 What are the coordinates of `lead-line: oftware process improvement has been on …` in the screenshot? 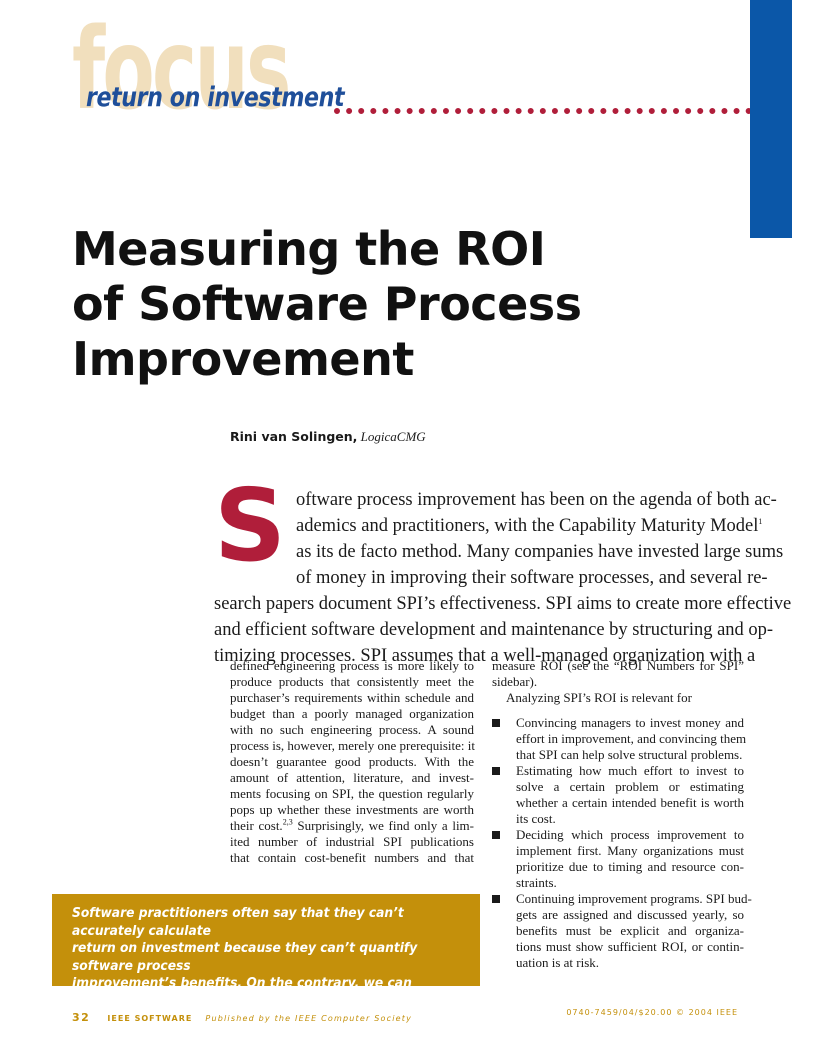 It's located at (536, 500).